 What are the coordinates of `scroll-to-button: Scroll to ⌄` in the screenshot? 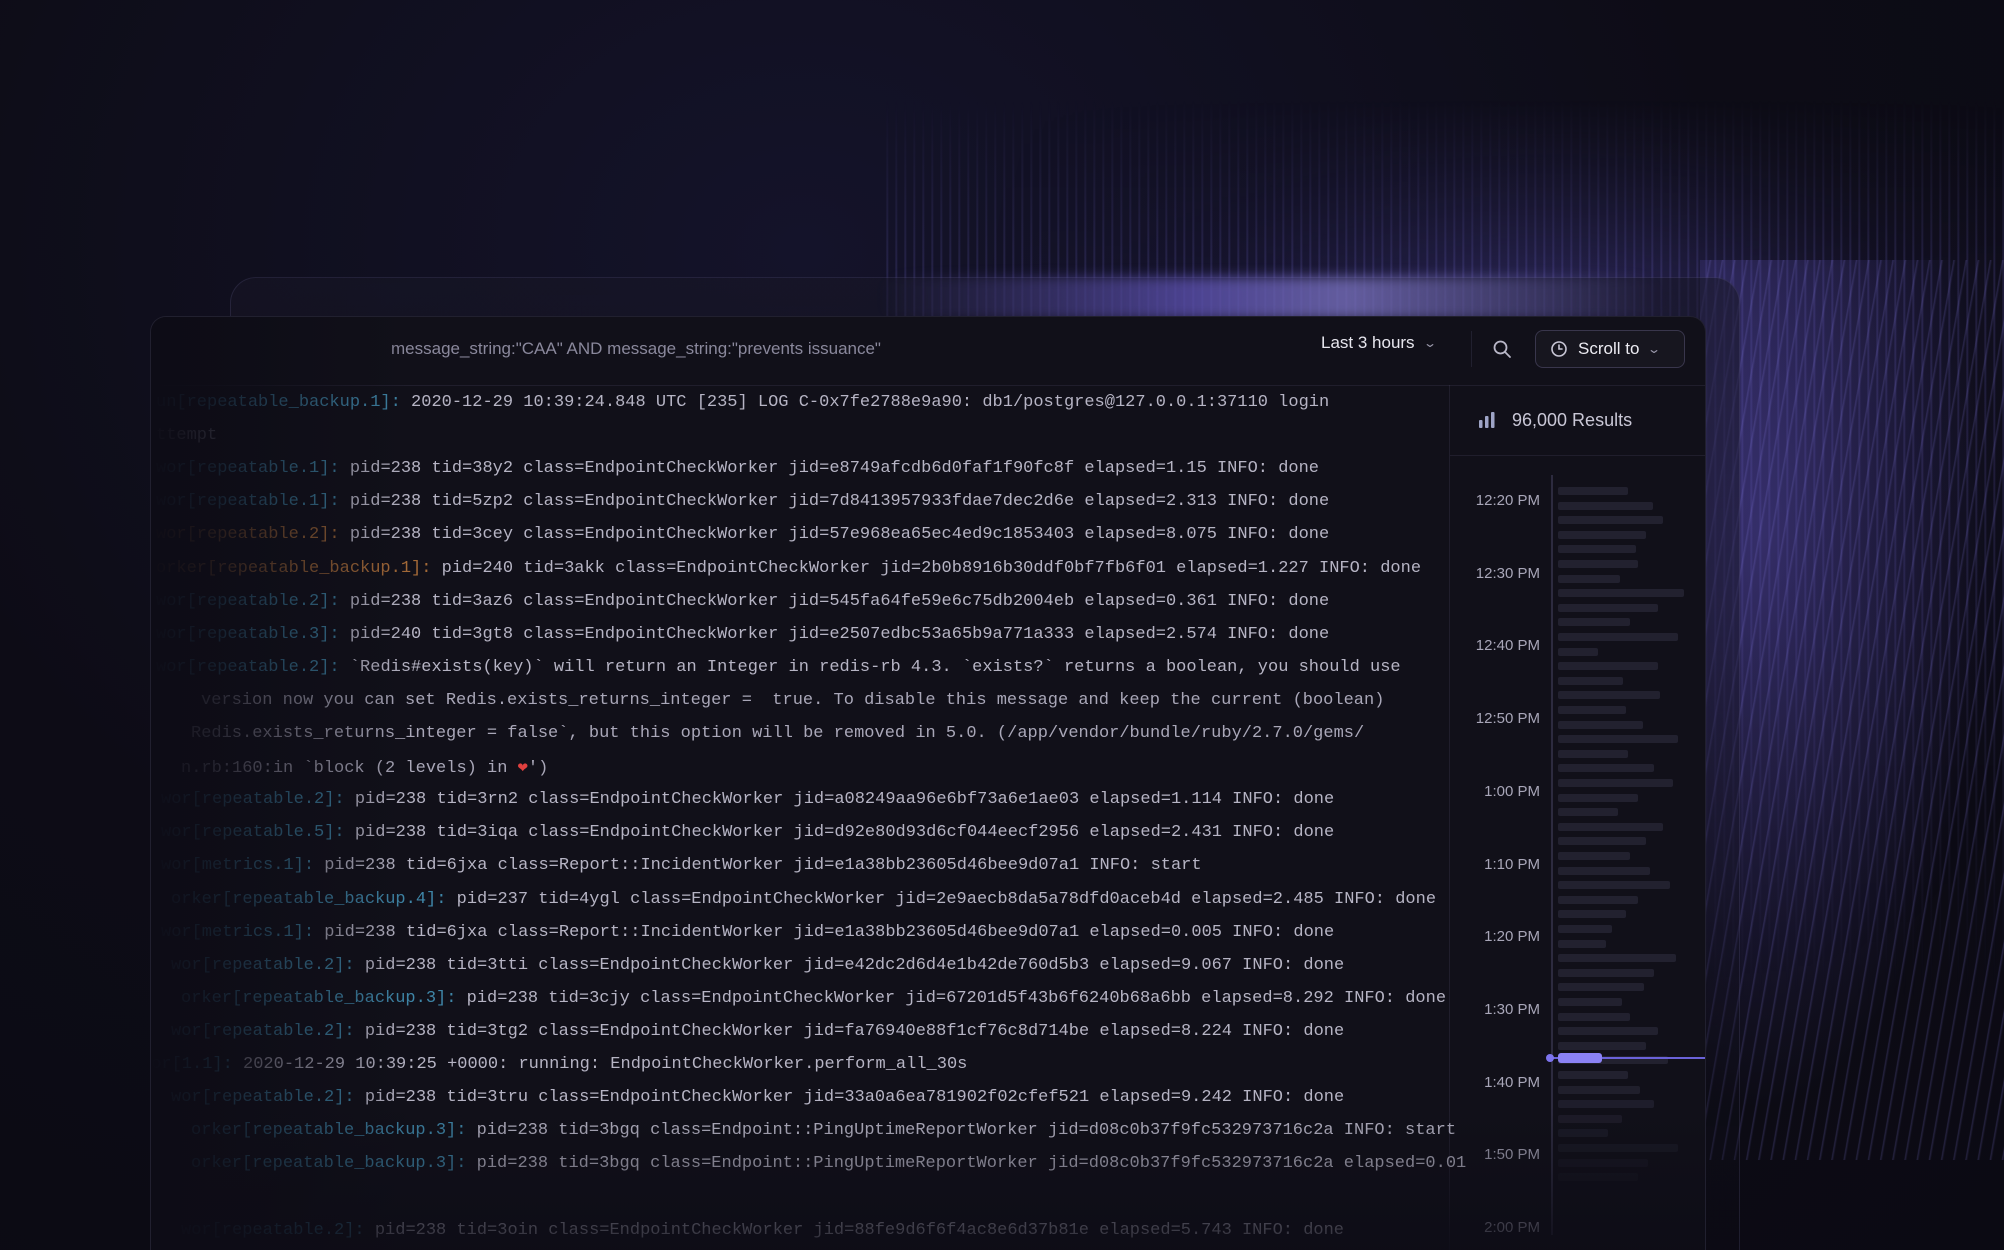 It's located at (1610, 349).